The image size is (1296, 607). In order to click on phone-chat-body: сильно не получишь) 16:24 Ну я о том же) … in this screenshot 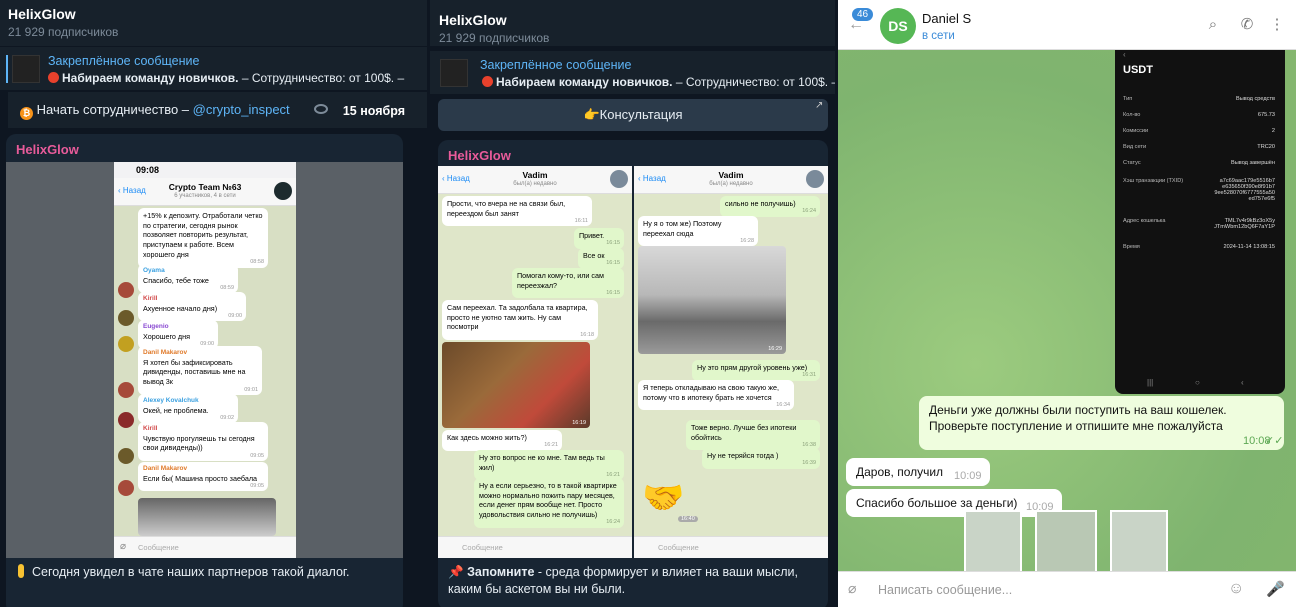, I will do `click(731, 365)`.